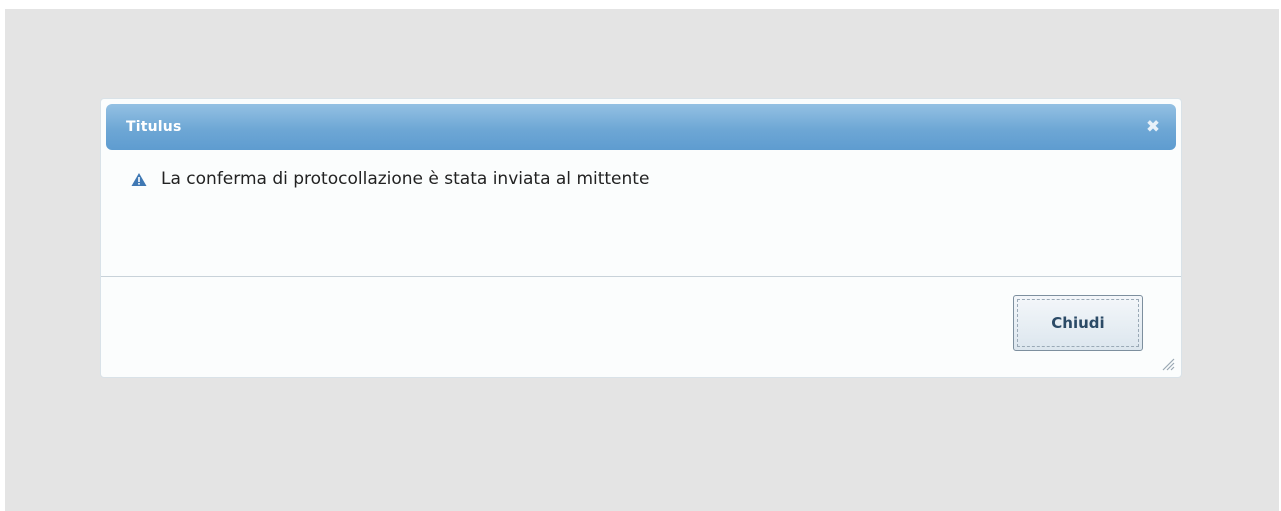  What do you see at coordinates (641, 276) in the screenshot?
I see `footer-divider` at bounding box center [641, 276].